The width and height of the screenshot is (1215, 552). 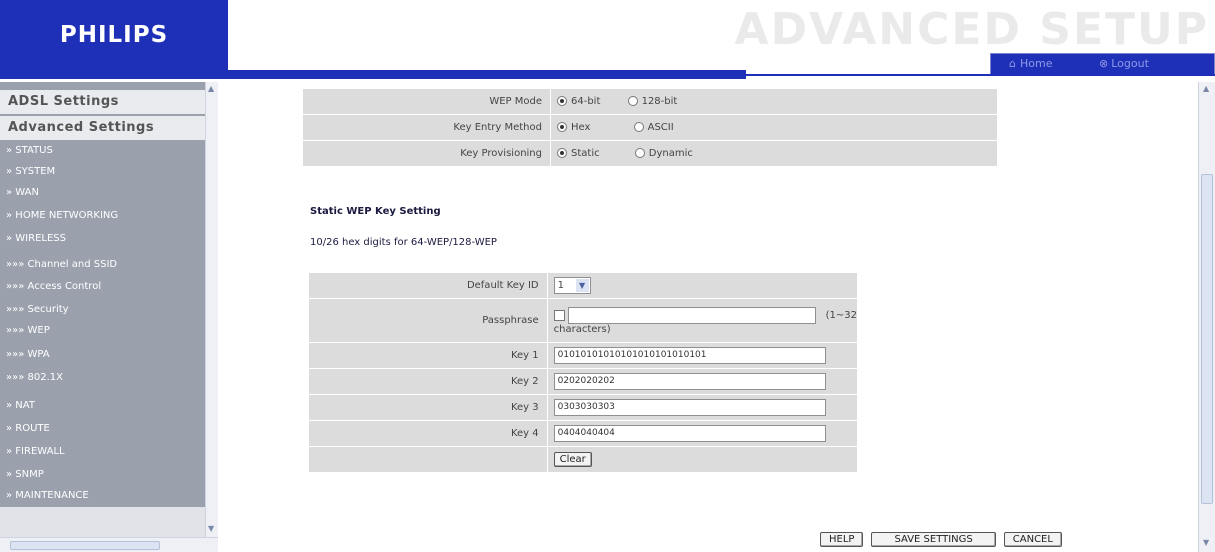 What do you see at coordinates (428, 433) in the screenshot?
I see `key4-label: Key 4` at bounding box center [428, 433].